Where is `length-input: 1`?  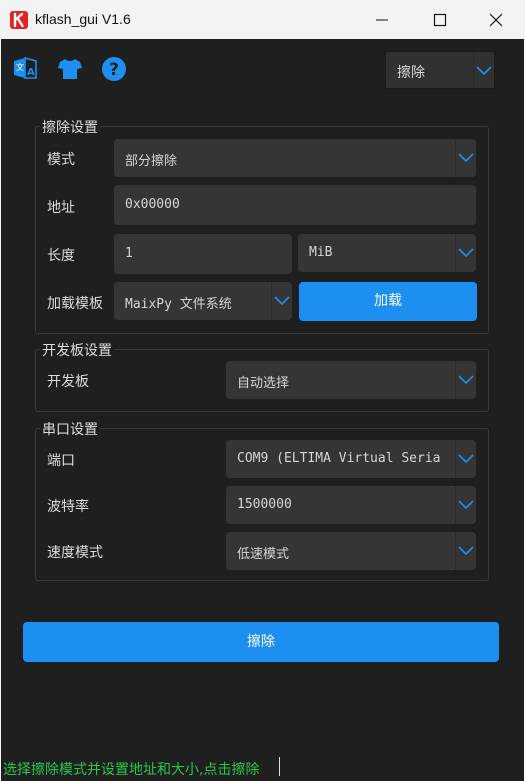
length-input: 1 is located at coordinates (203, 254).